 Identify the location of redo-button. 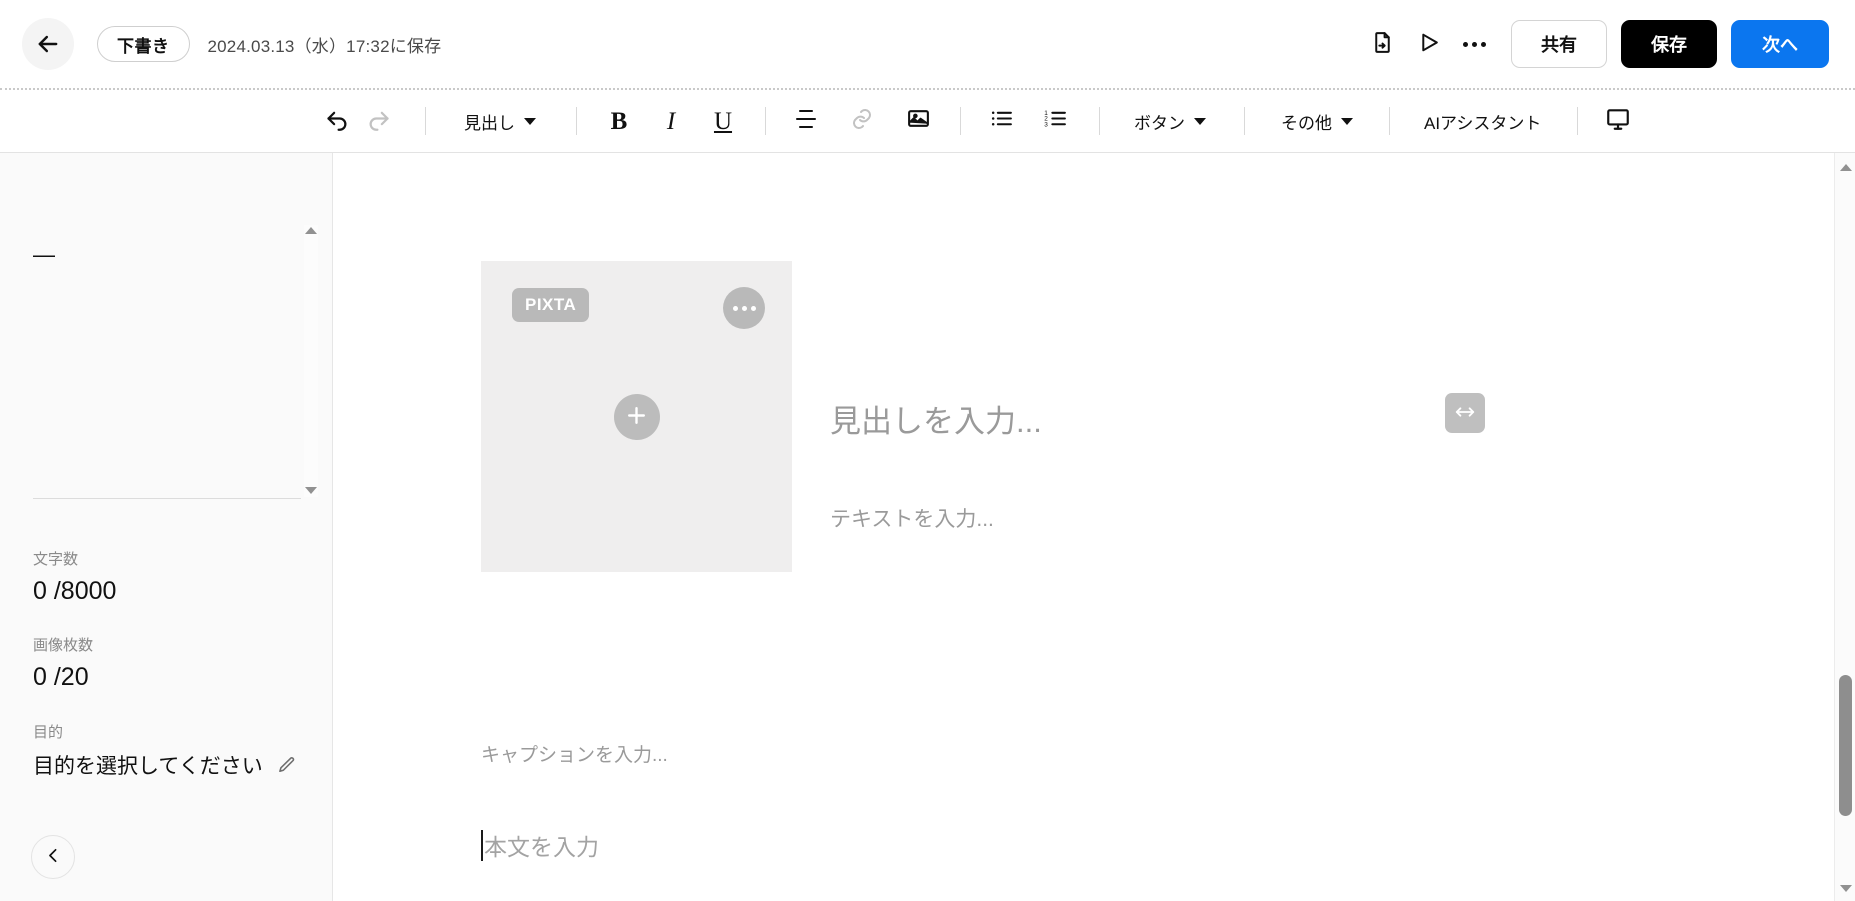
(378, 121).